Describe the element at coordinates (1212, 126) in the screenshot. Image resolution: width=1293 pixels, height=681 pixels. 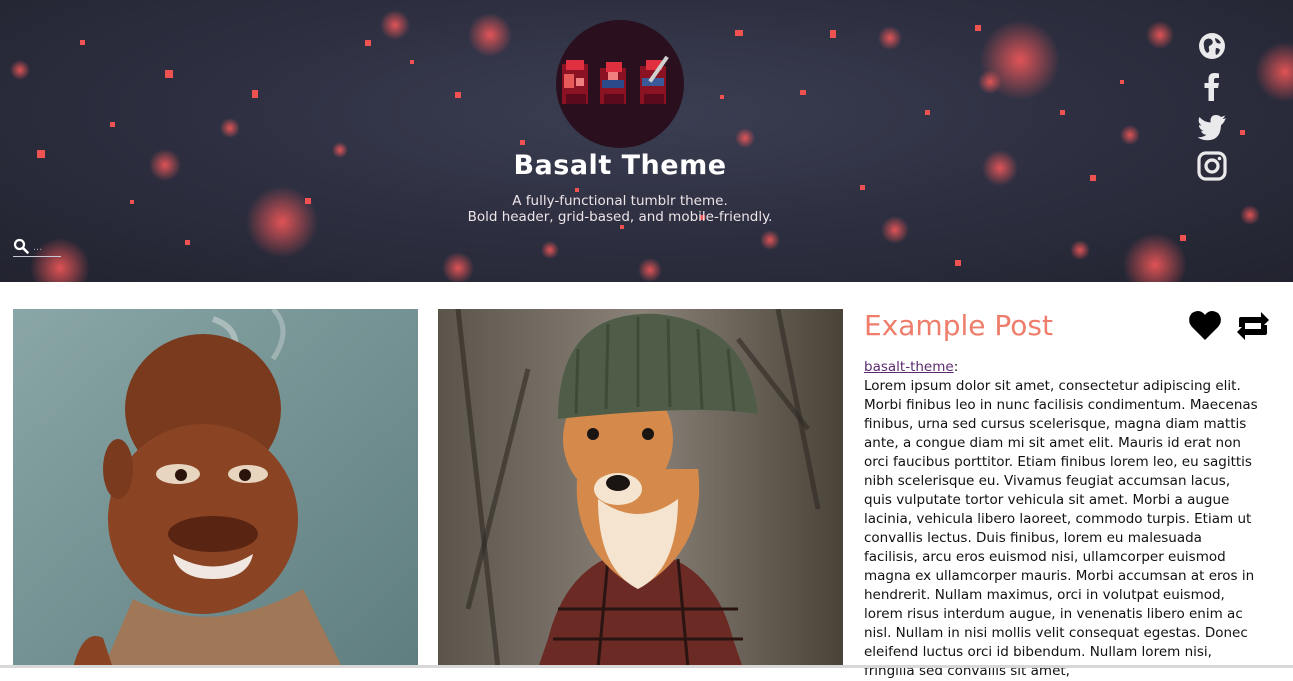
I see `twitter-icon` at that location.